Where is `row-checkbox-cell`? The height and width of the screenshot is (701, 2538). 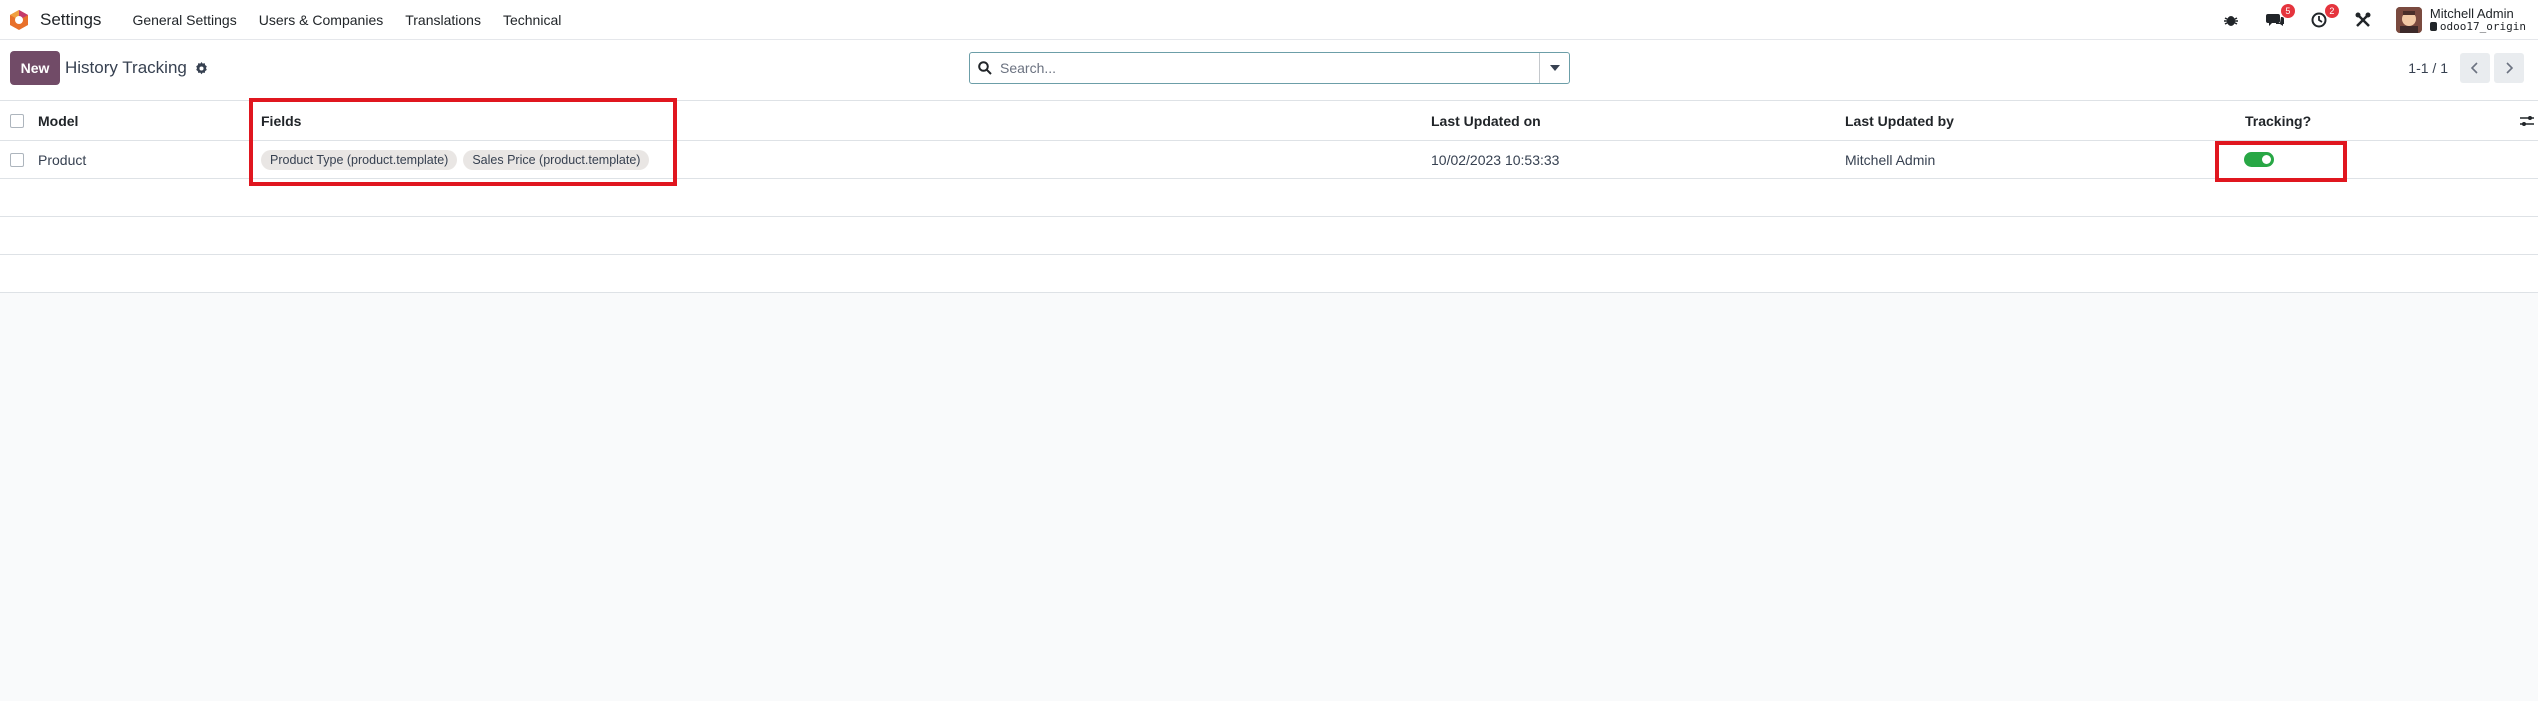 row-checkbox-cell is located at coordinates (17, 159).